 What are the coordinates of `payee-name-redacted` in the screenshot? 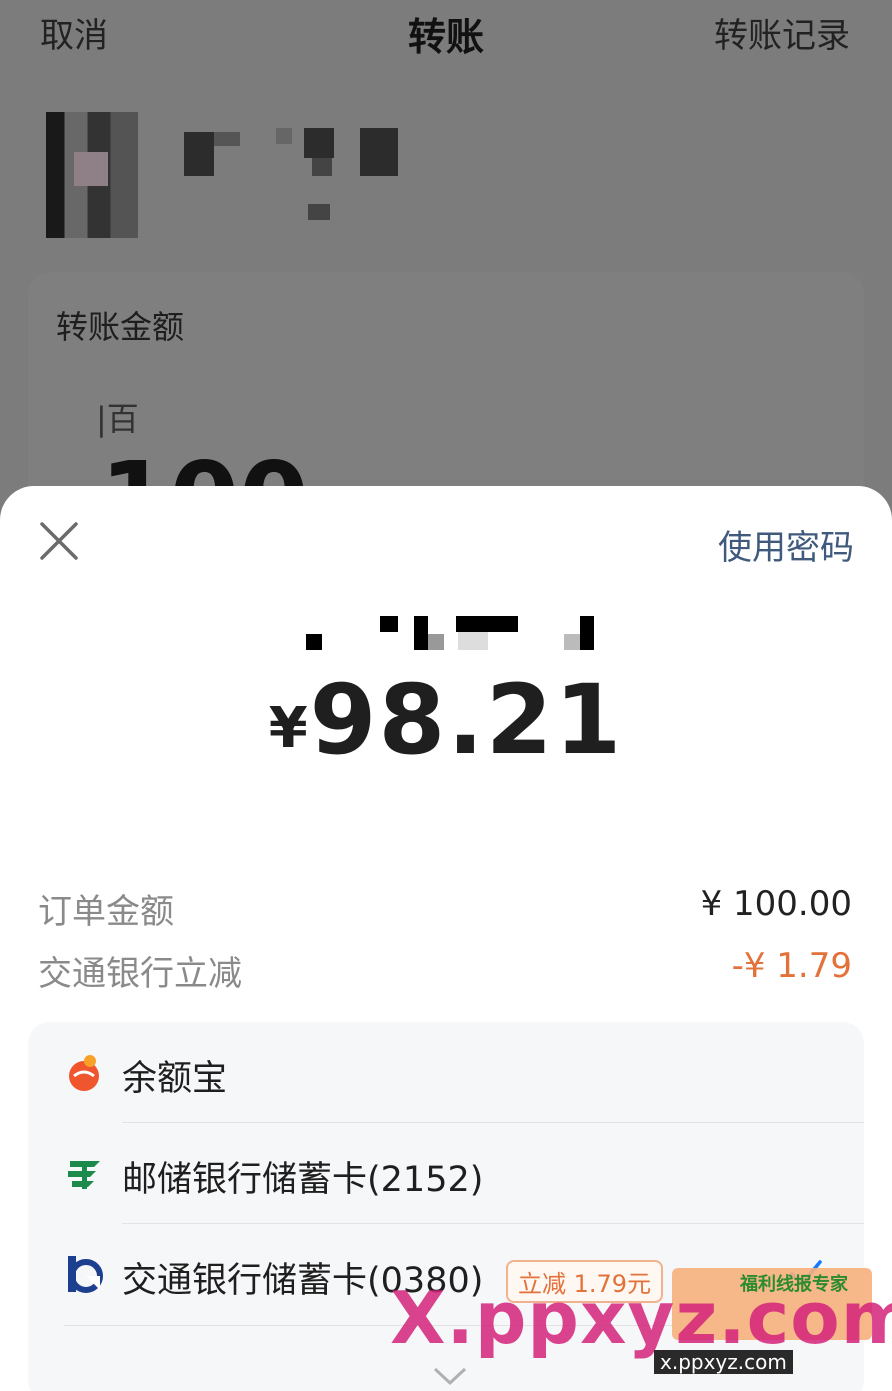 It's located at (452, 634).